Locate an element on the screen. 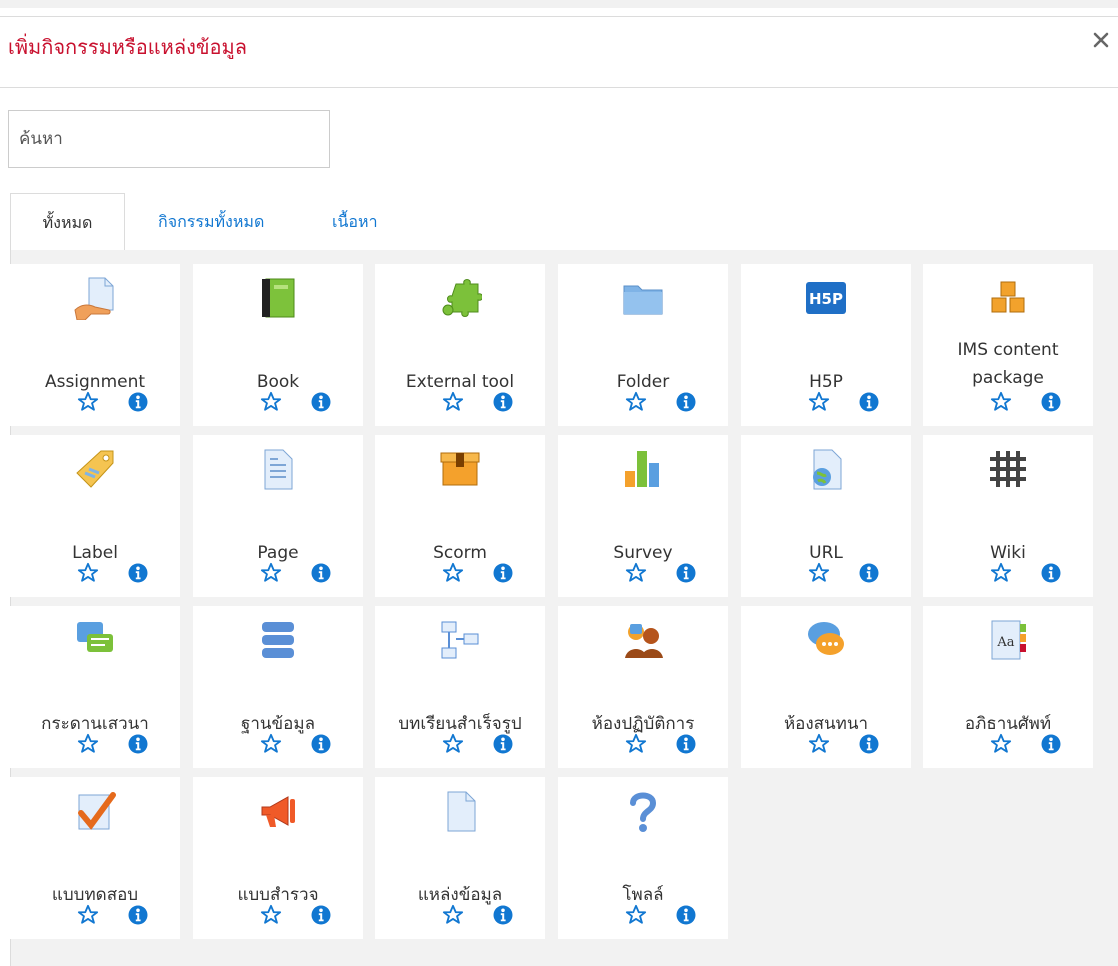  ims-package-icon is located at coordinates (1008, 297).